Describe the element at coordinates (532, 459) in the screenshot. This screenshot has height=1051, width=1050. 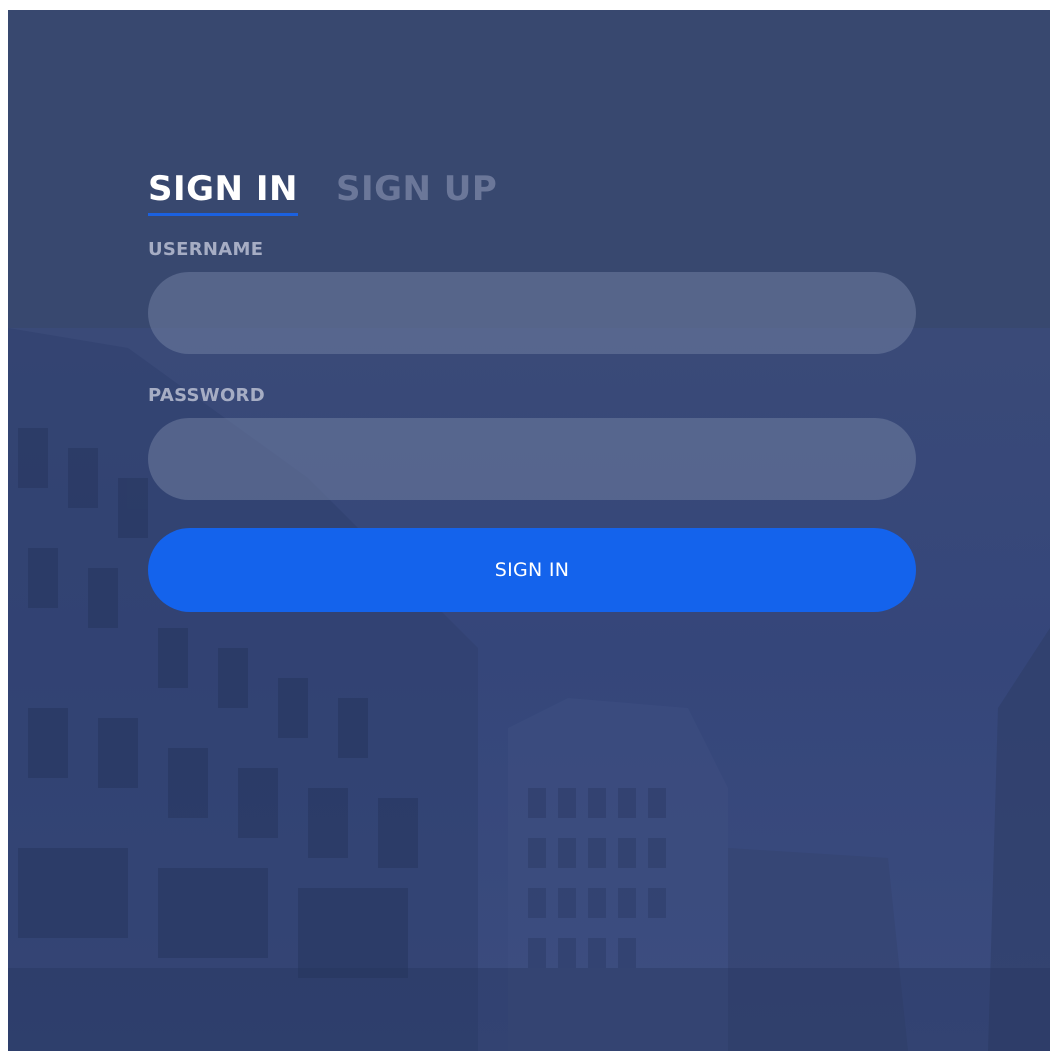
I see `password-input` at that location.